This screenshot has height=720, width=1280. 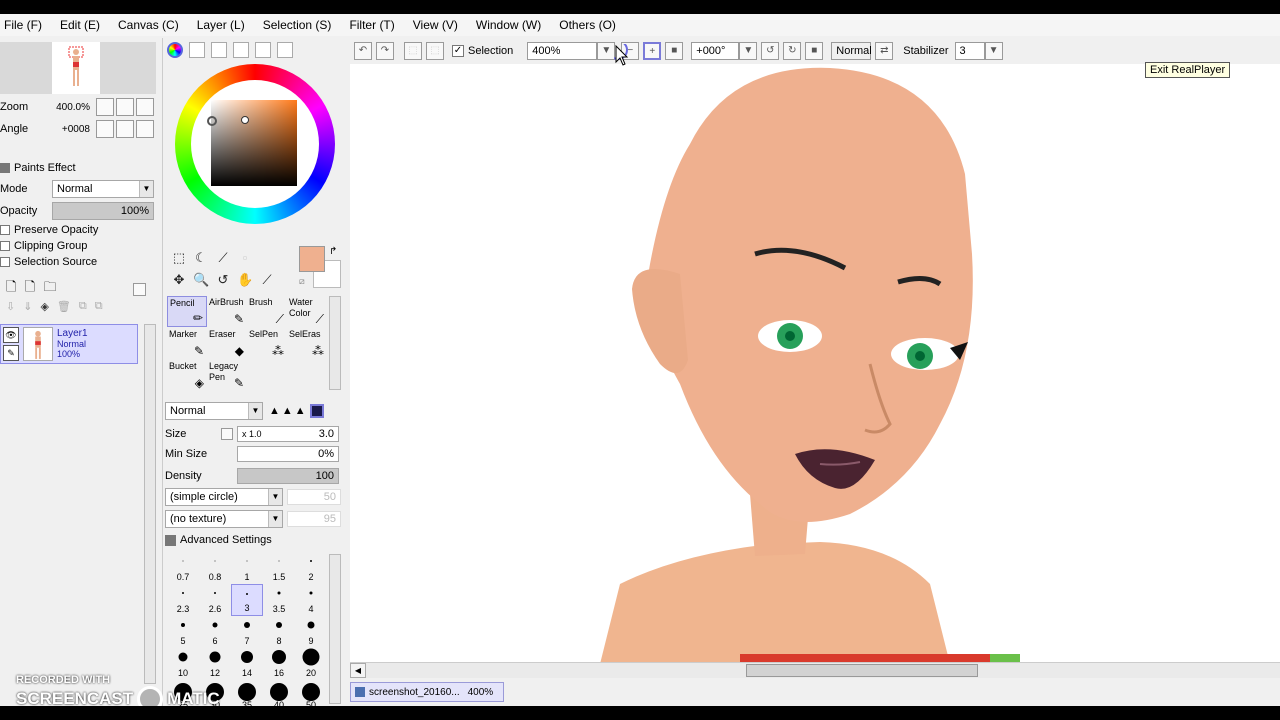 What do you see at coordinates (183, 568) in the screenshot?
I see `brush-size-cell: 0.7` at bounding box center [183, 568].